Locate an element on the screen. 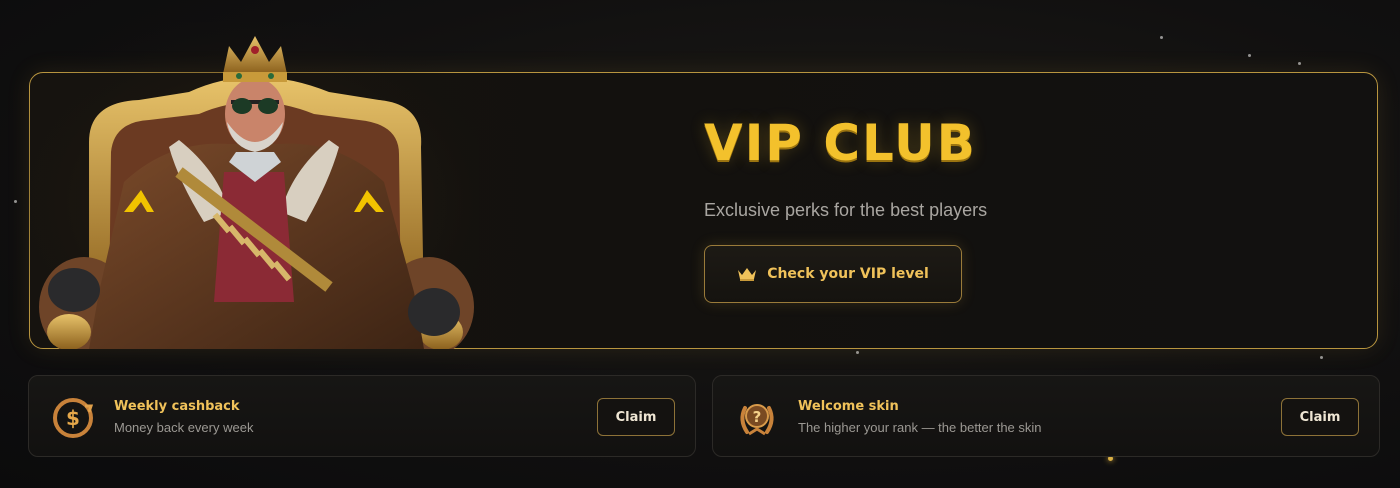  check-vip-level-button: Check your VIP level is located at coordinates (833, 274).